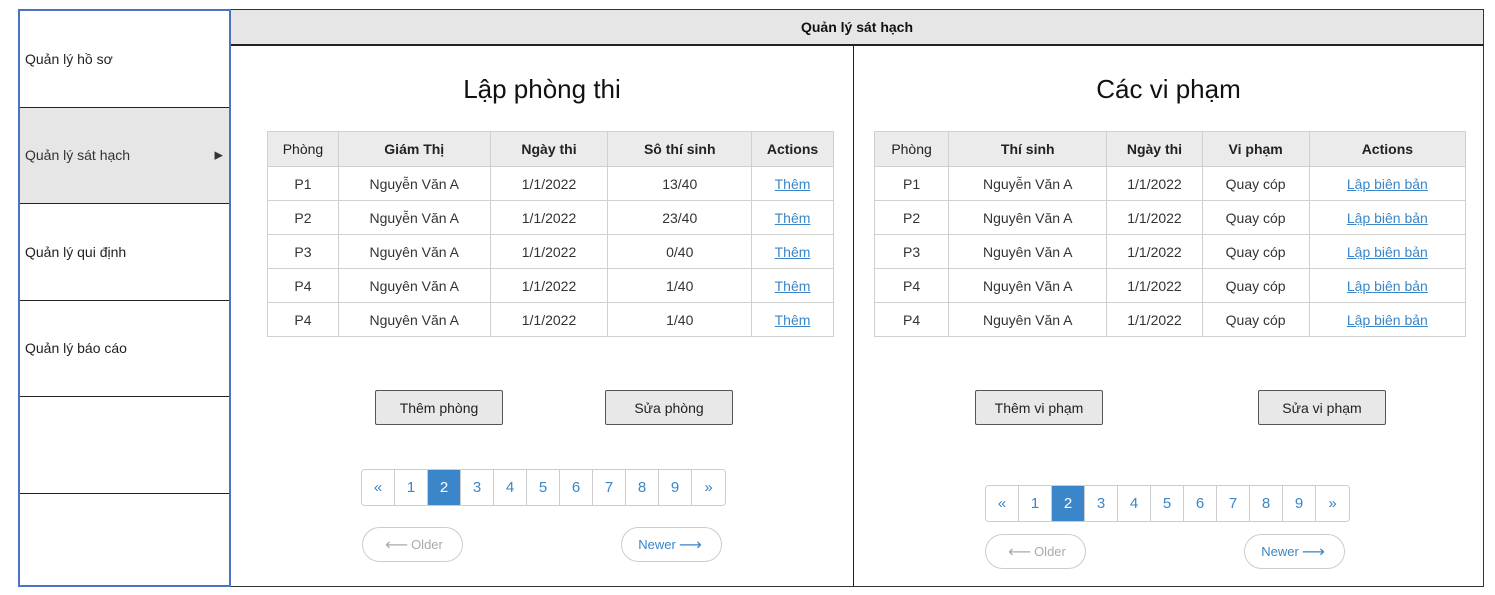  What do you see at coordinates (76, 251) in the screenshot?
I see `sidebar-item-label: Quản lý qui định` at bounding box center [76, 251].